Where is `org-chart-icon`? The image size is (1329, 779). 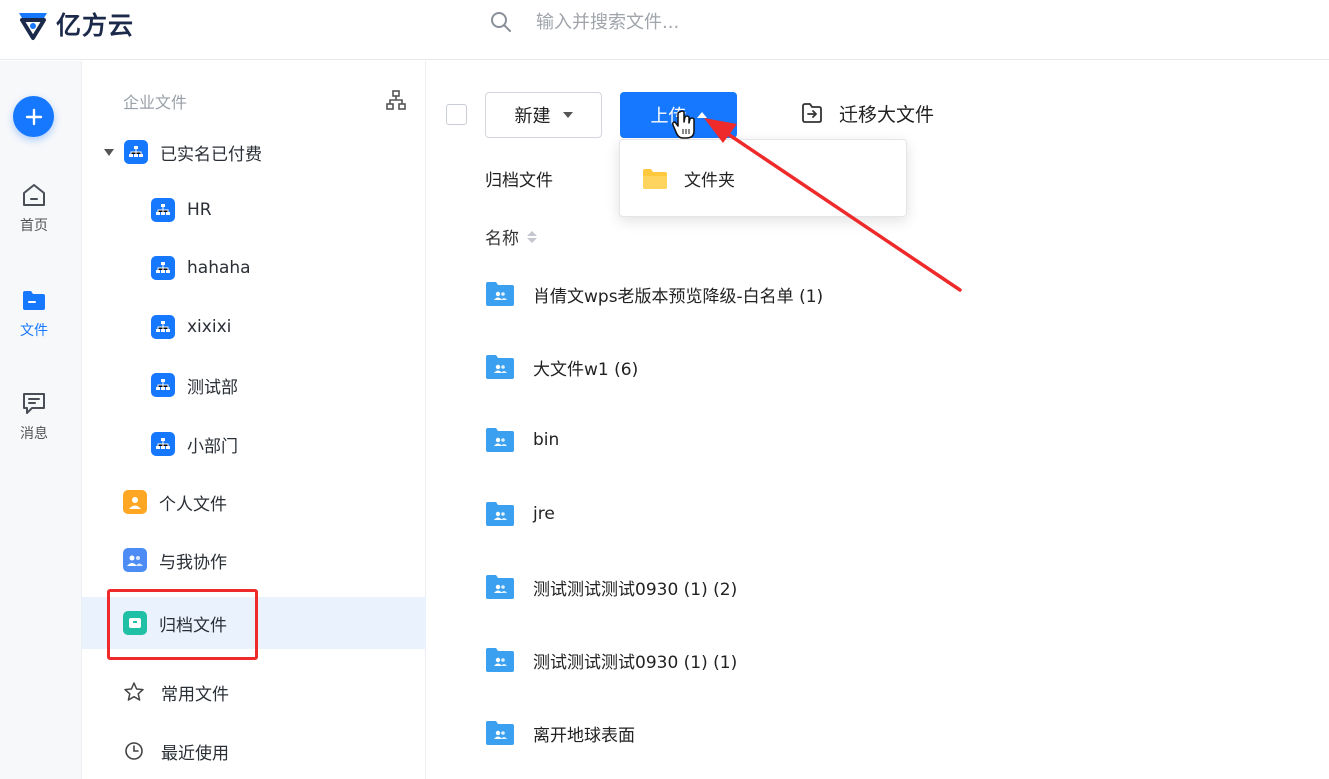 org-chart-icon is located at coordinates (396, 100).